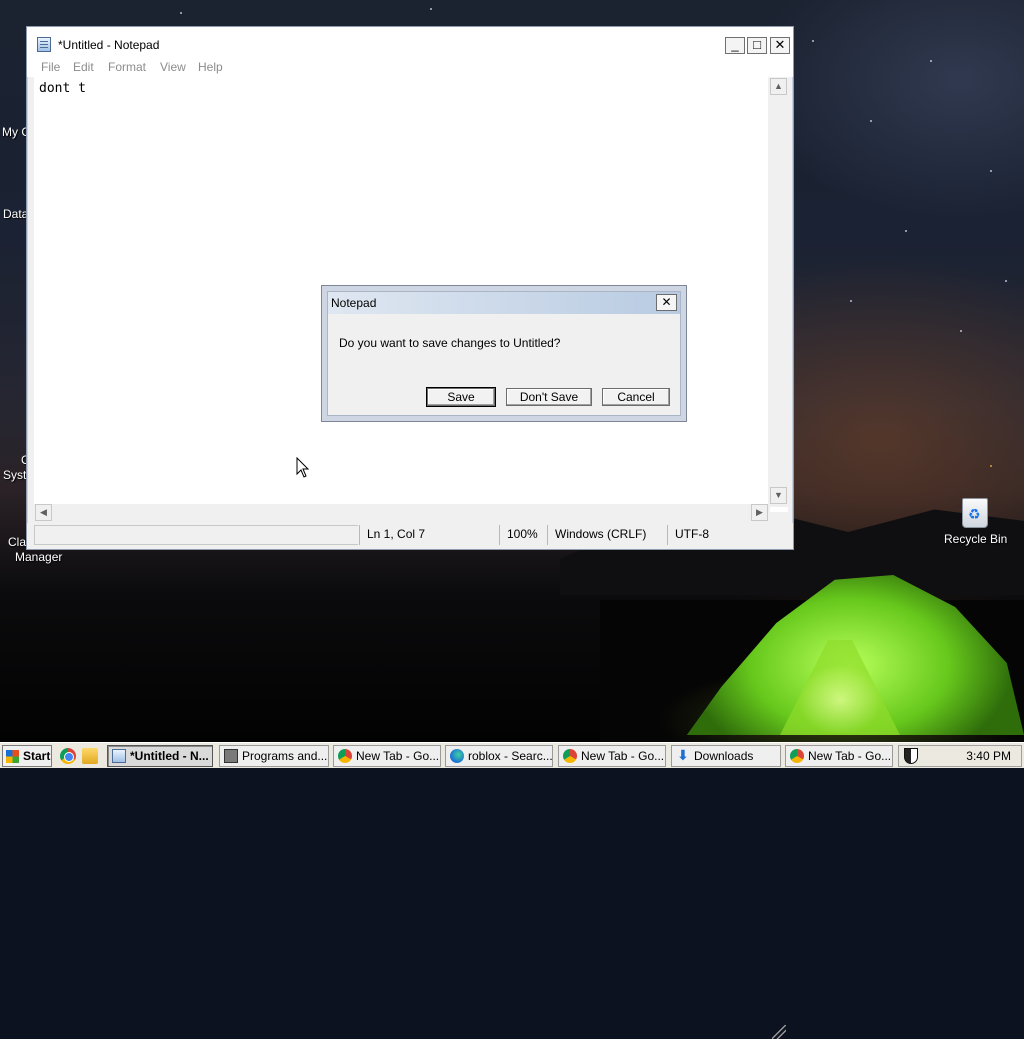  What do you see at coordinates (43, 512) in the screenshot?
I see `scroll-left-icon: ◀` at bounding box center [43, 512].